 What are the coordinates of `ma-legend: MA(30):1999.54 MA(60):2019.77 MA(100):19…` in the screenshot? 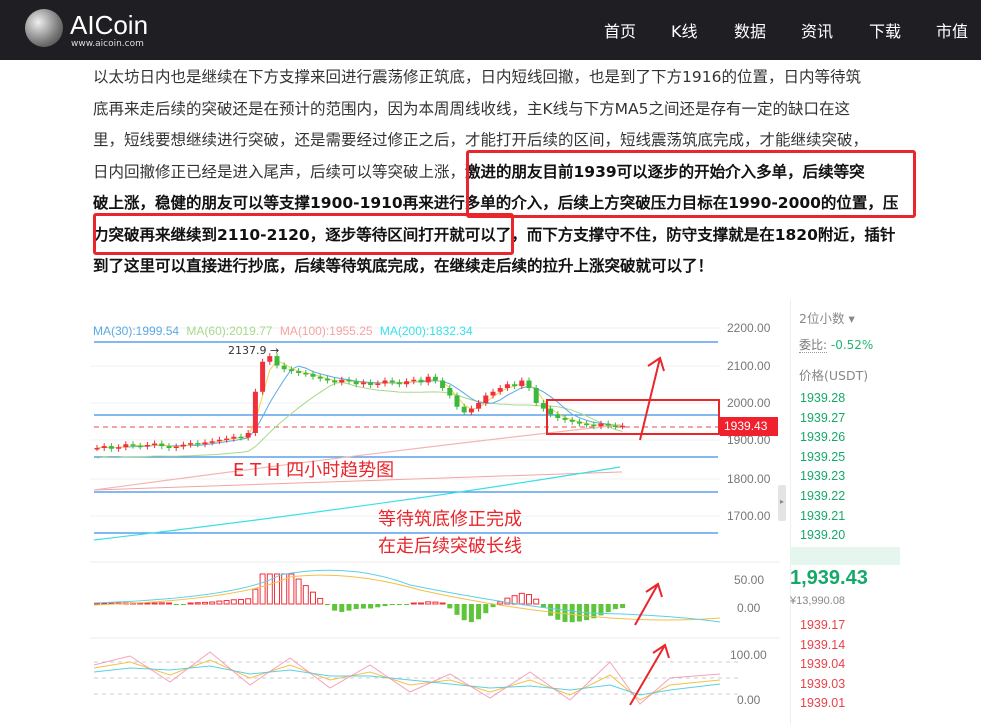 It's located at (283, 331).